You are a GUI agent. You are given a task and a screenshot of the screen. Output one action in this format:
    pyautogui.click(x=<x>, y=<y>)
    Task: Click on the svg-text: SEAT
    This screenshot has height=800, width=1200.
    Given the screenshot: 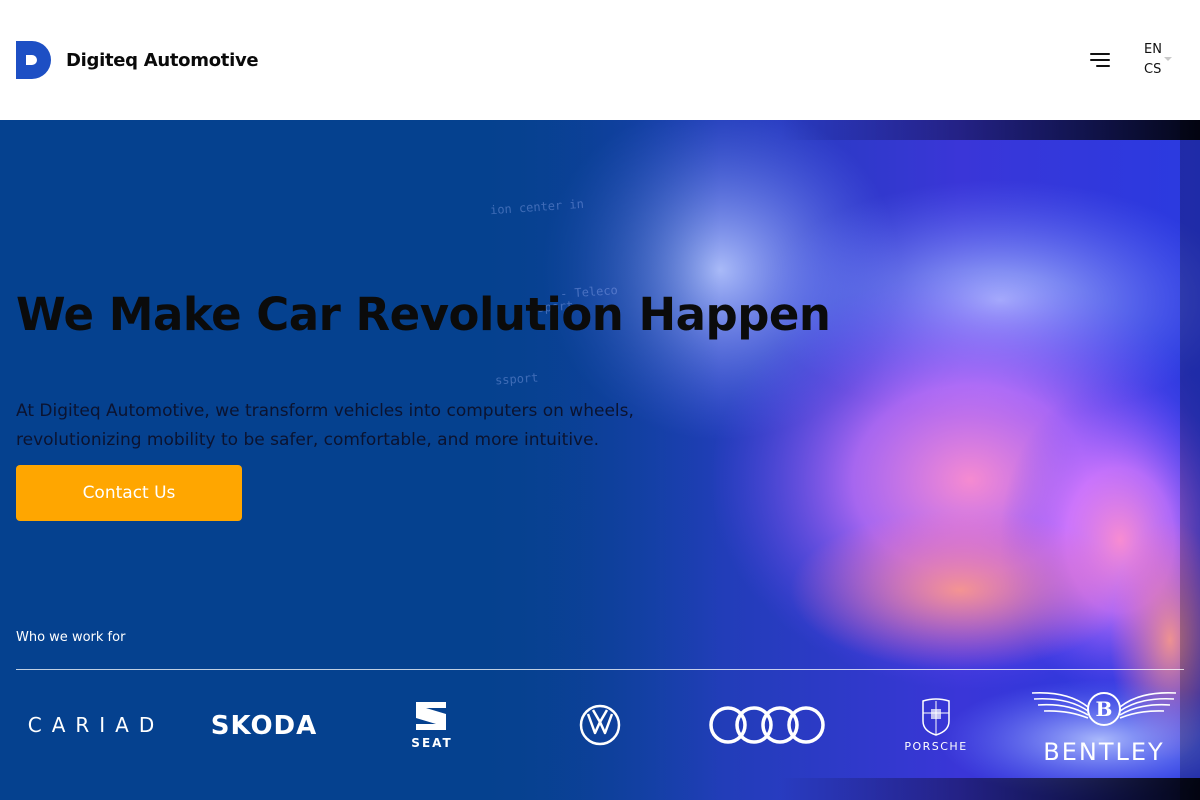 What is the action you would take?
    pyautogui.click(x=431, y=743)
    